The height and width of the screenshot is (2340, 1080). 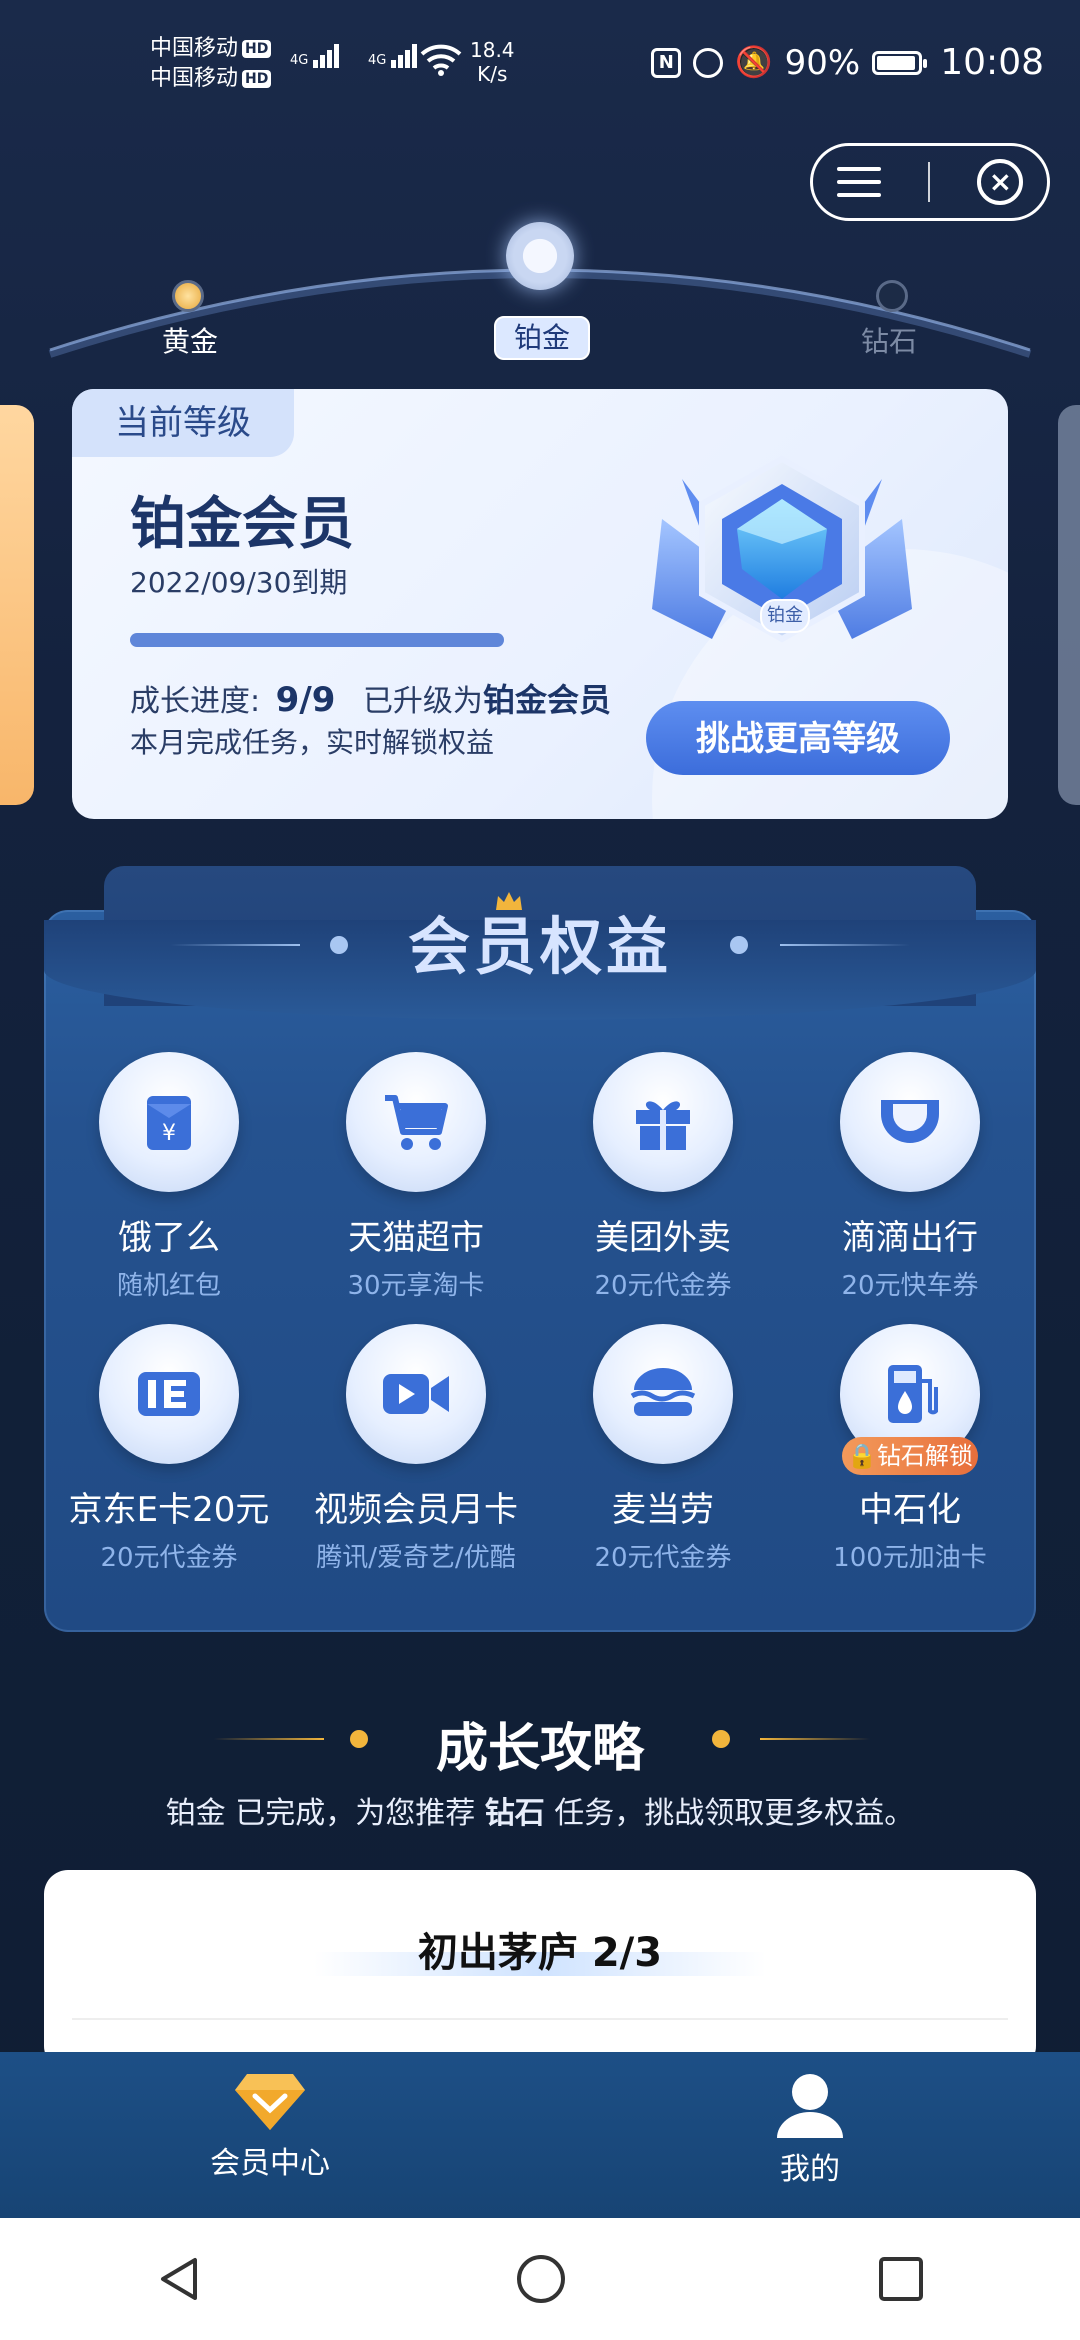 I want to click on signal-icon-2: 4G, so click(x=393, y=56).